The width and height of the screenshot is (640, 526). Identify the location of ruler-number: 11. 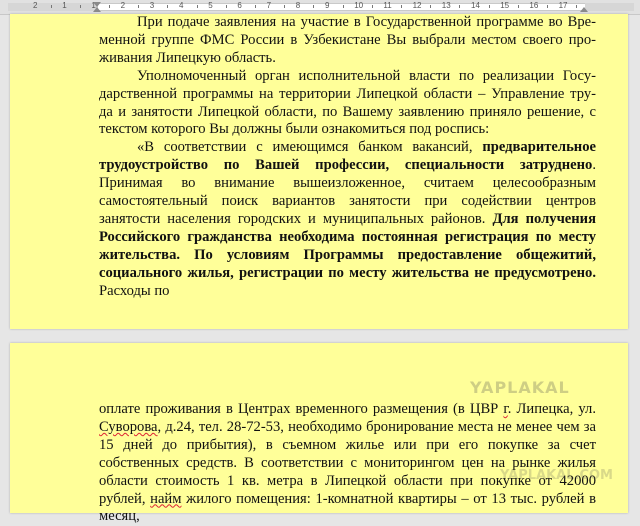
(387, 5).